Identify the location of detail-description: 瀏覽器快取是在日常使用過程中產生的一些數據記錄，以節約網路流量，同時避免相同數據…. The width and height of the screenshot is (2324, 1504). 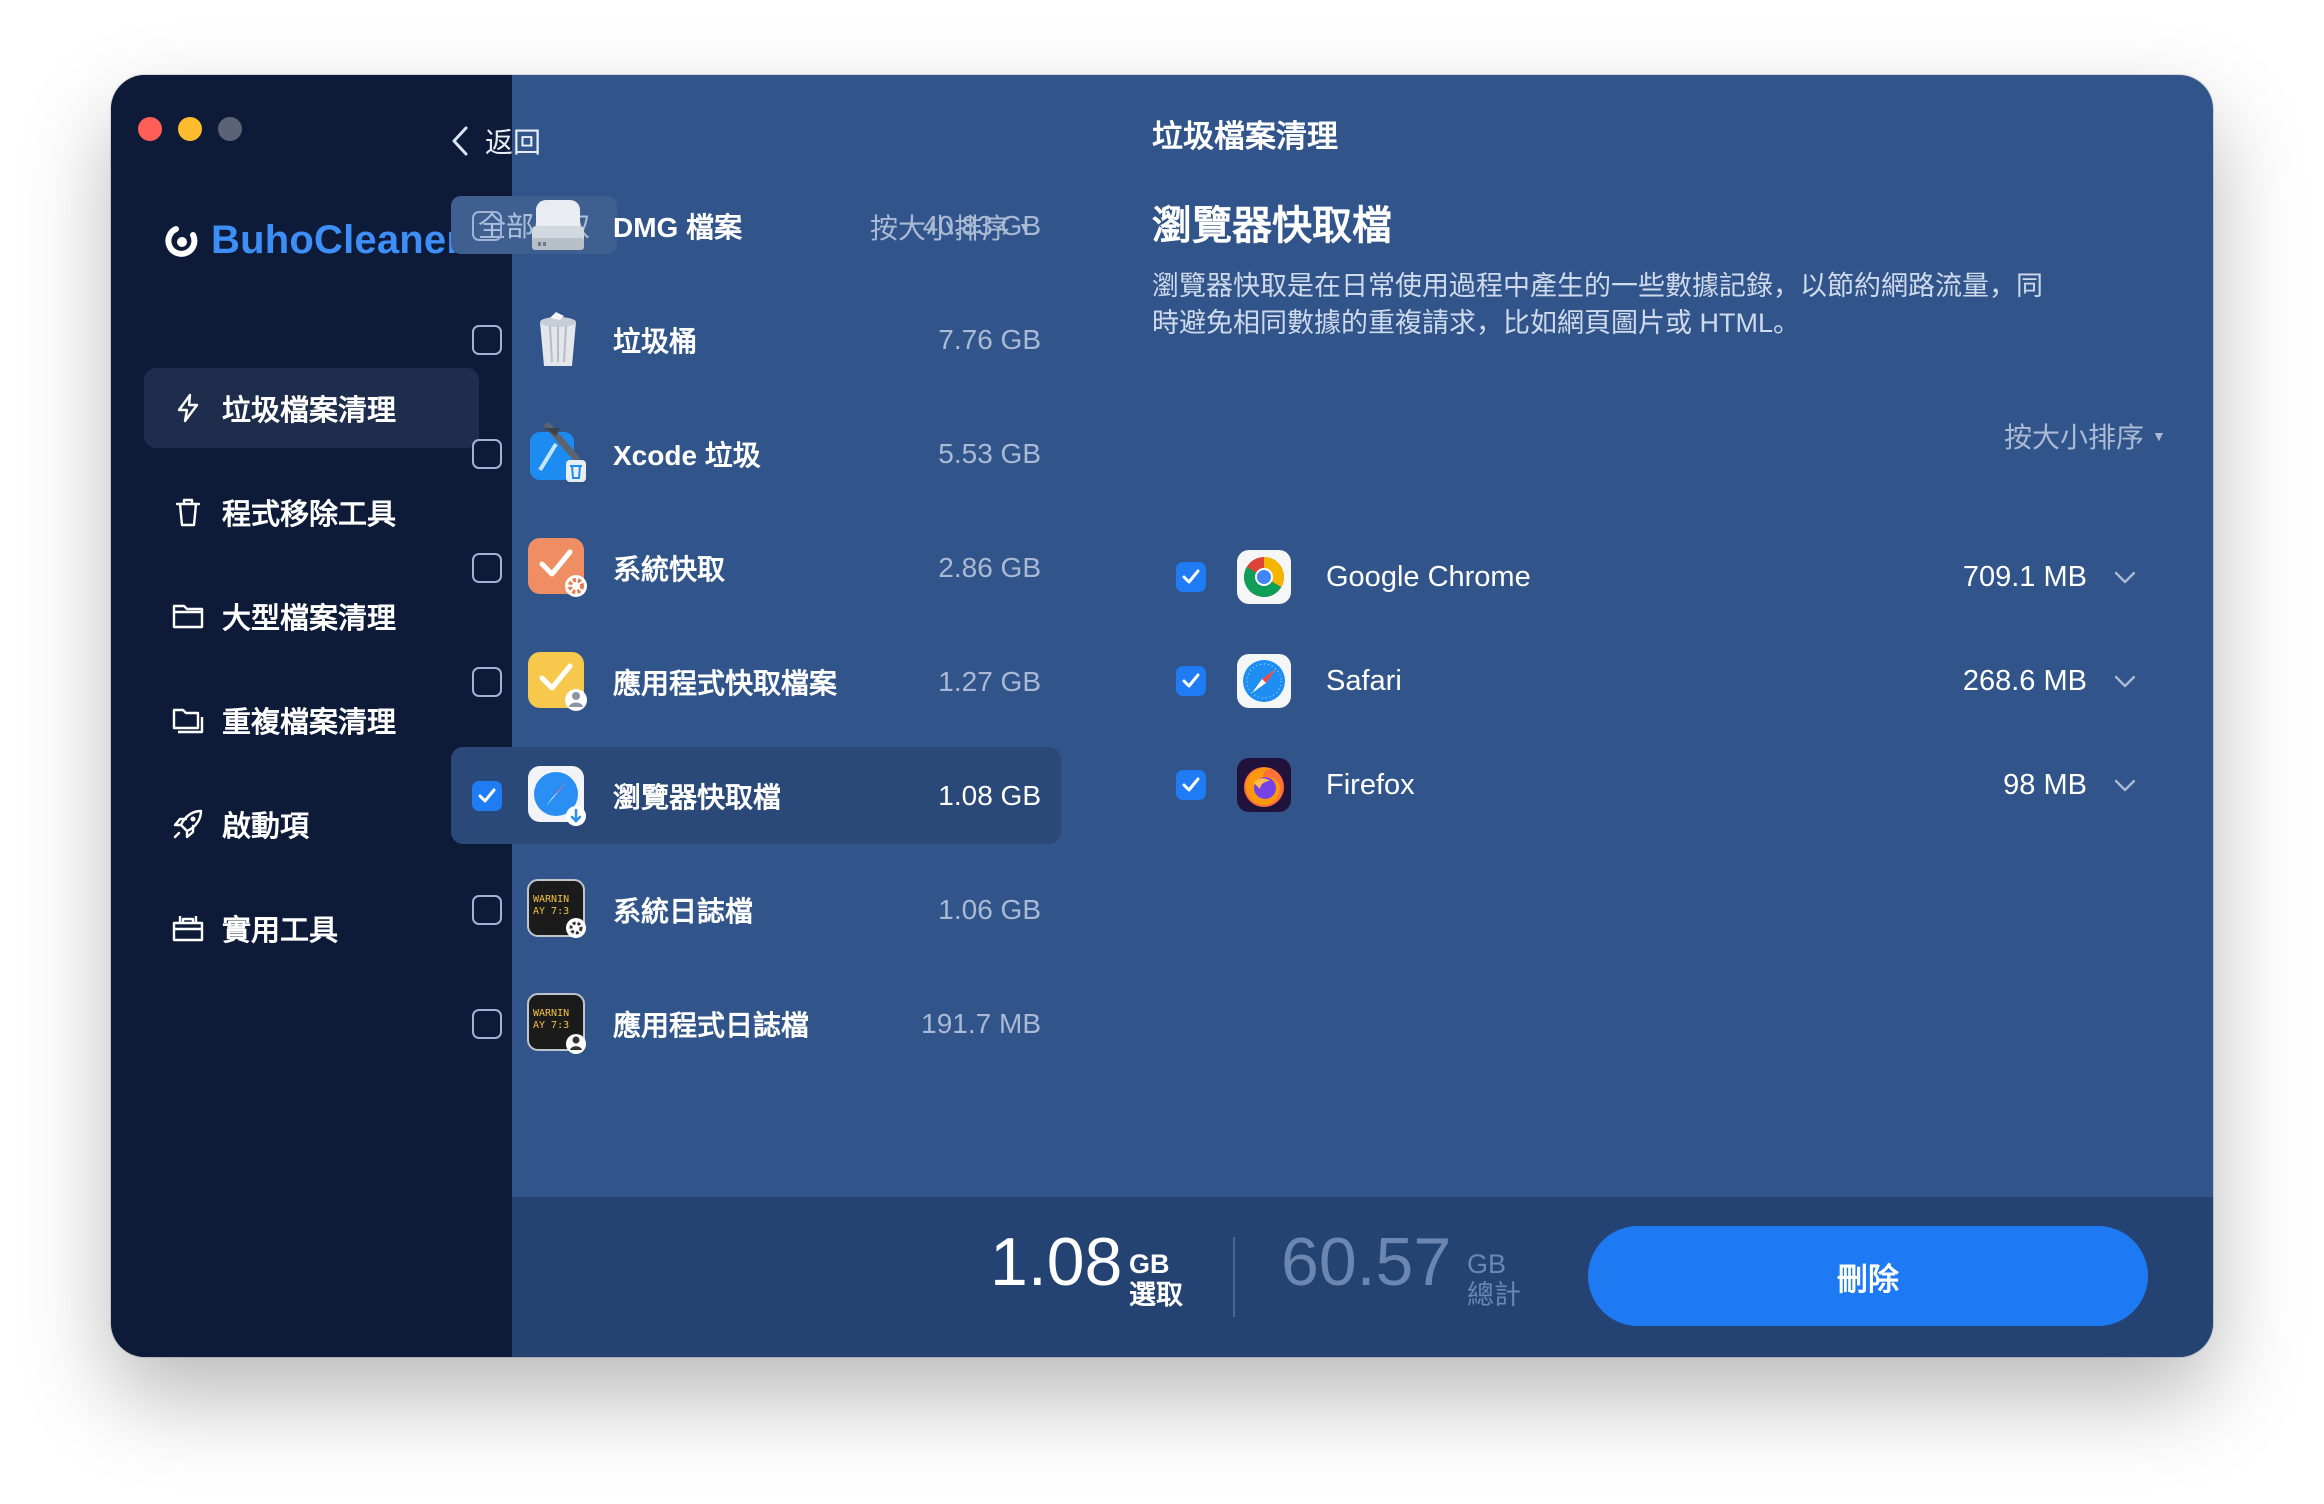
(1597, 304).